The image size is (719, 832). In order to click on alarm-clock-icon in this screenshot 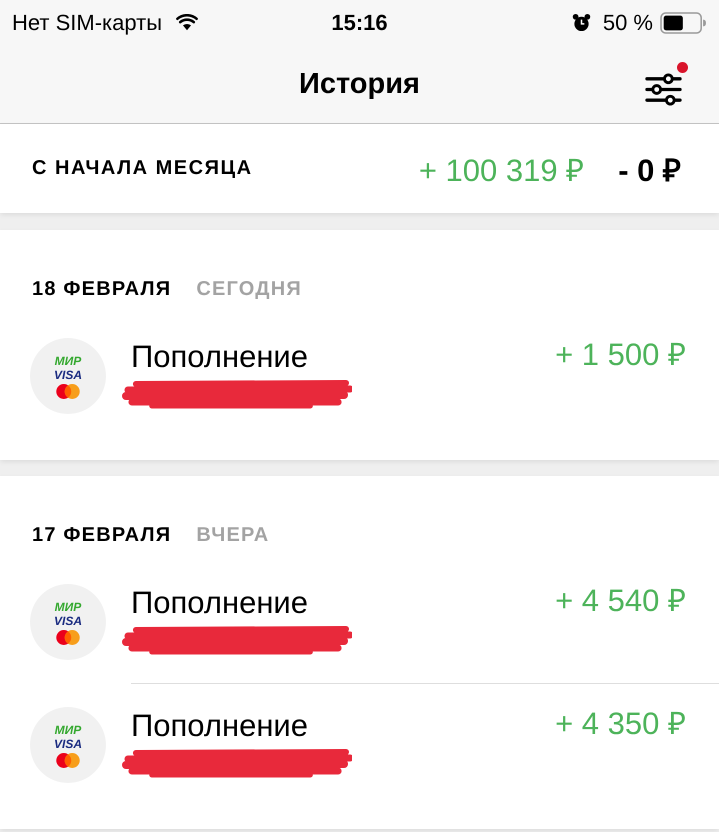, I will do `click(581, 22)`.